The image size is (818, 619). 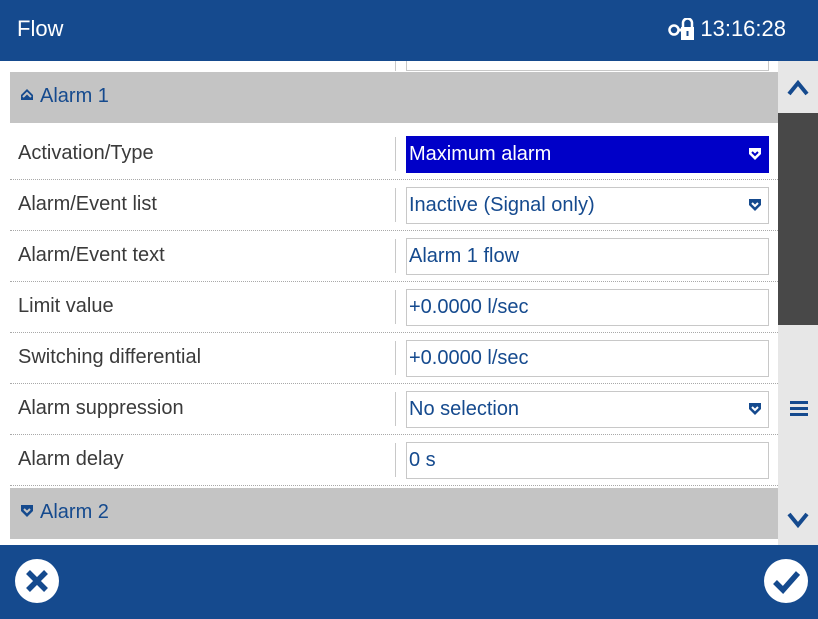 What do you see at coordinates (91, 255) in the screenshot?
I see `row-label: Alarm/Event text` at bounding box center [91, 255].